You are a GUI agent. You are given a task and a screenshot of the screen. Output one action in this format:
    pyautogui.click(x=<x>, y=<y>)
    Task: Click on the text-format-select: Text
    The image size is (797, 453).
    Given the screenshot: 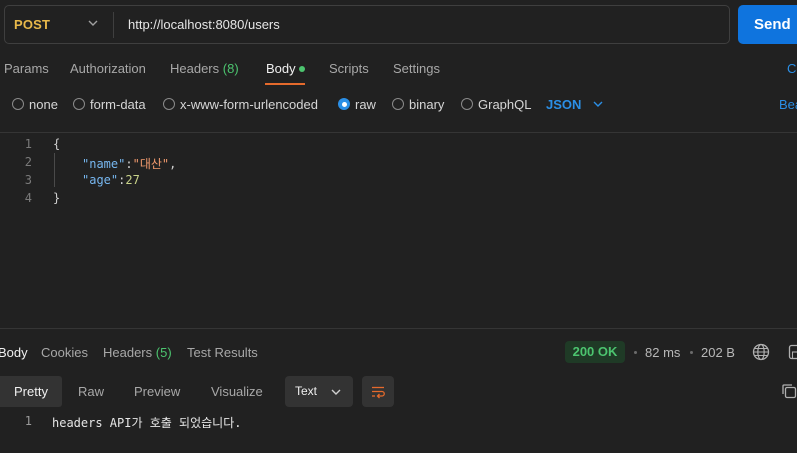 What is the action you would take?
    pyautogui.click(x=319, y=391)
    